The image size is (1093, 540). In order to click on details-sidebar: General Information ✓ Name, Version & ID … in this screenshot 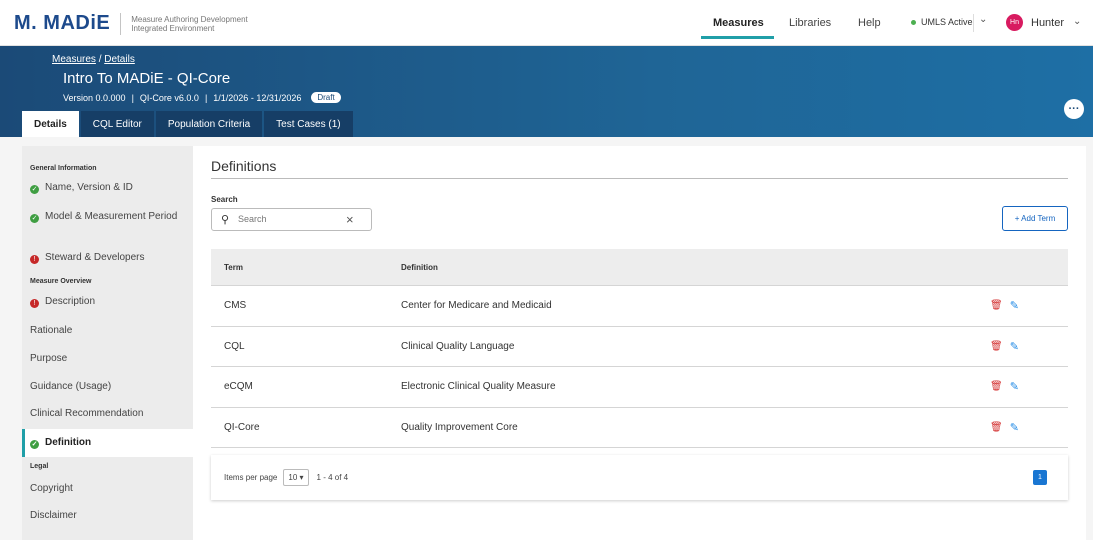, I will do `click(107, 343)`.